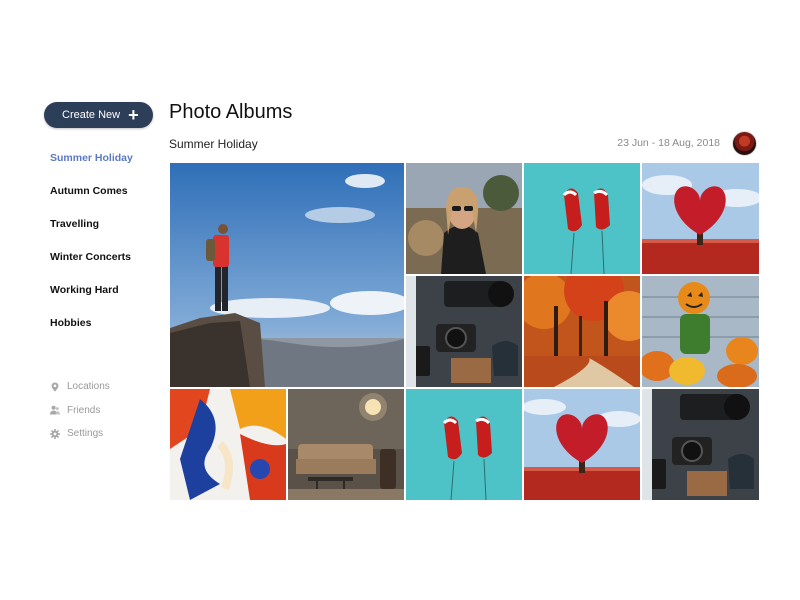 The height and width of the screenshot is (600, 800). What do you see at coordinates (668, 143) in the screenshot?
I see `album-date-range: 23 Jun - 18 Aug, 2018` at bounding box center [668, 143].